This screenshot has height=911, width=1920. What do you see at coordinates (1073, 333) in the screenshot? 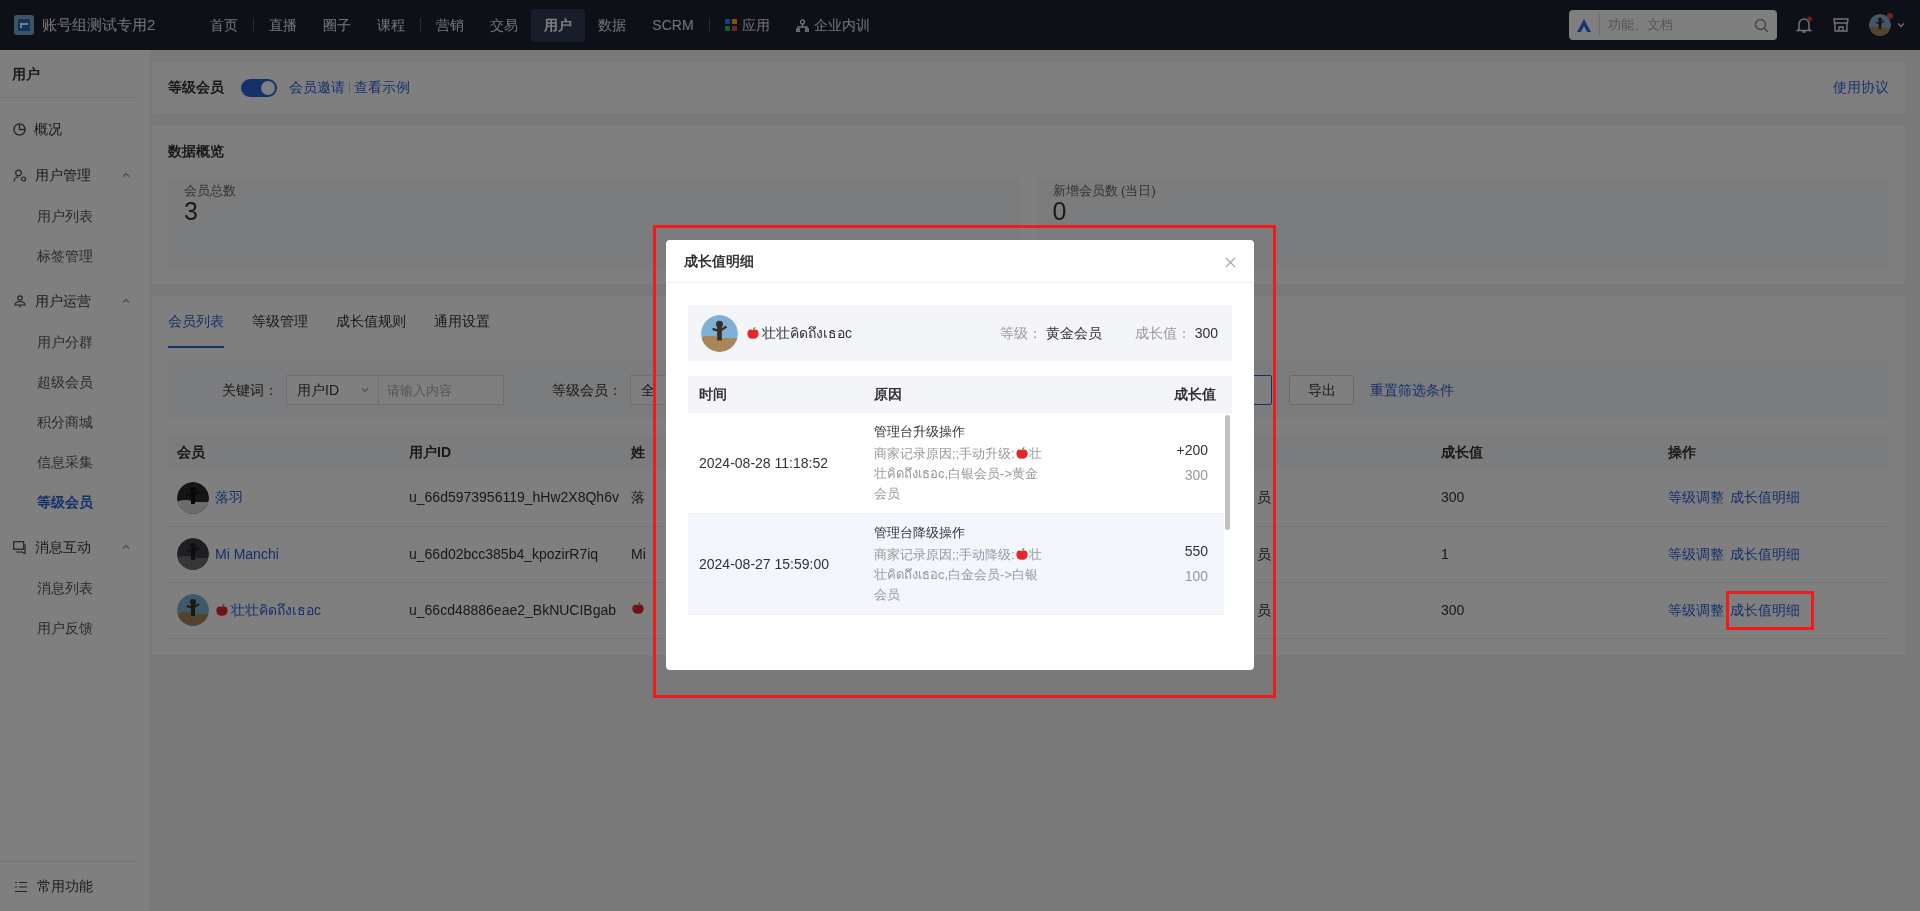
I see `field-value: 黄金会员` at bounding box center [1073, 333].